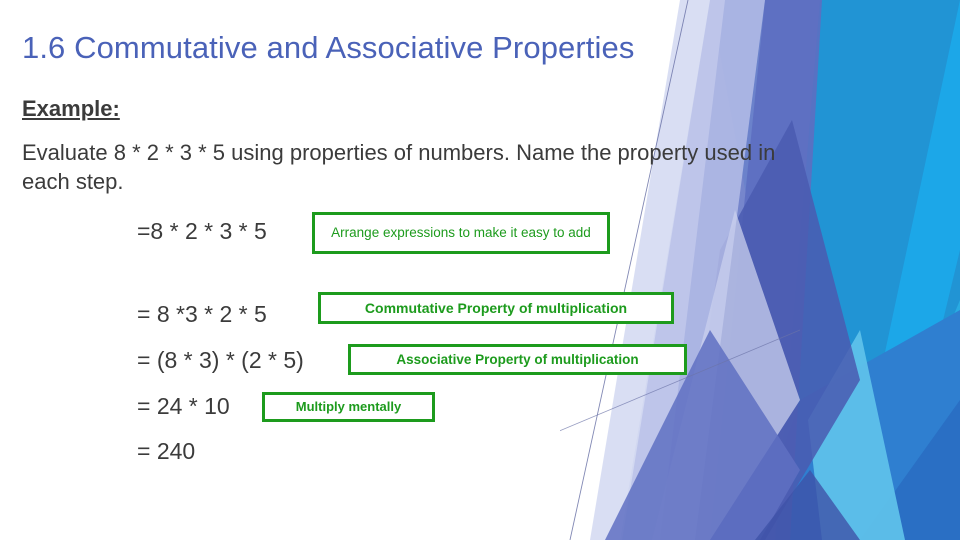 This screenshot has height=540, width=960. What do you see at coordinates (202, 231) in the screenshot?
I see `equation-step-1: =8 * 2 * 3 * 5` at bounding box center [202, 231].